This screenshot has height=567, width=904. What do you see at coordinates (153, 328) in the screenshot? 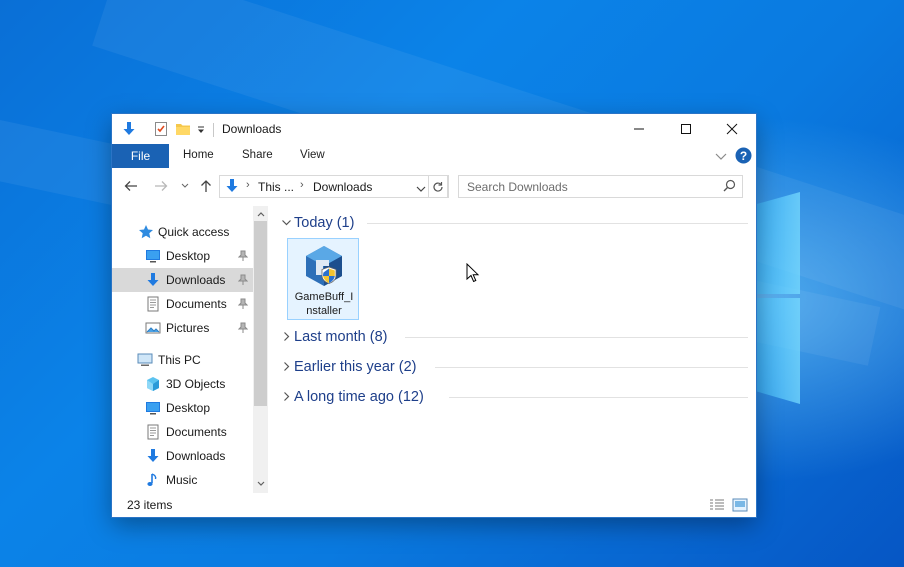
I see `pictures-icon` at bounding box center [153, 328].